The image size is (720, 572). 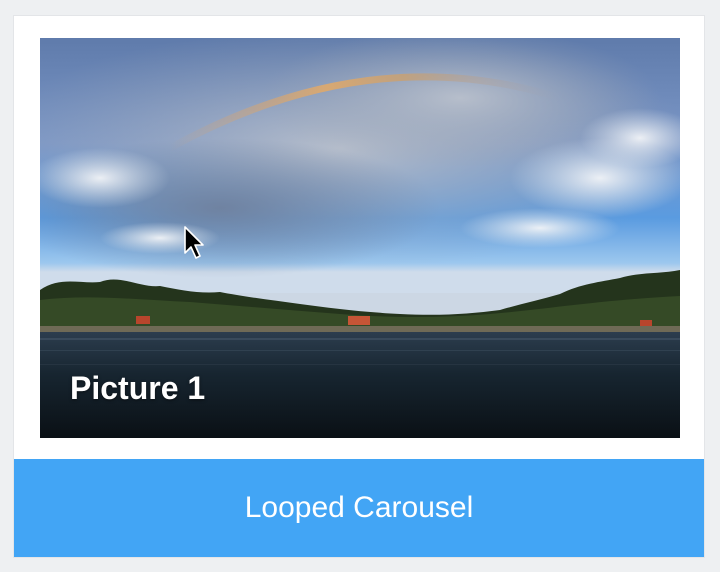 I want to click on footer-title: Looped Carousel, so click(x=359, y=507).